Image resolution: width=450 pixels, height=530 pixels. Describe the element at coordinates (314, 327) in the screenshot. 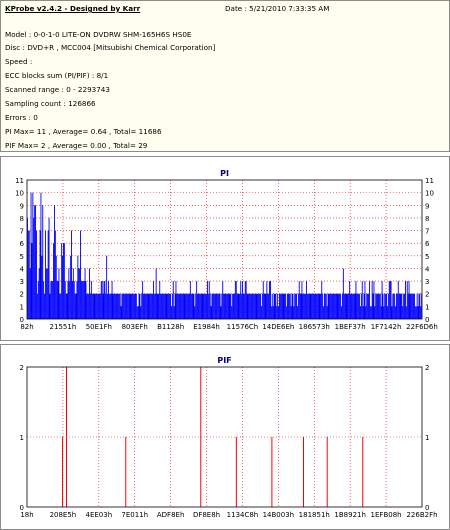

I see `x-tick-label: 186573h` at that location.